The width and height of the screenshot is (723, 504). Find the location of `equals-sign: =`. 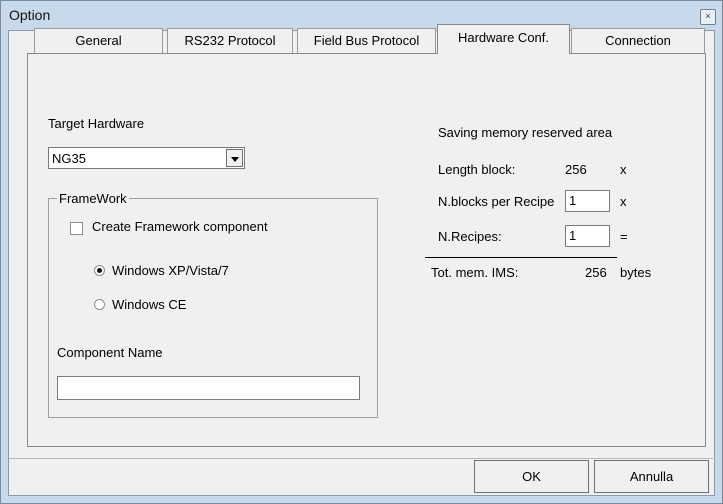

equals-sign: = is located at coordinates (624, 236).